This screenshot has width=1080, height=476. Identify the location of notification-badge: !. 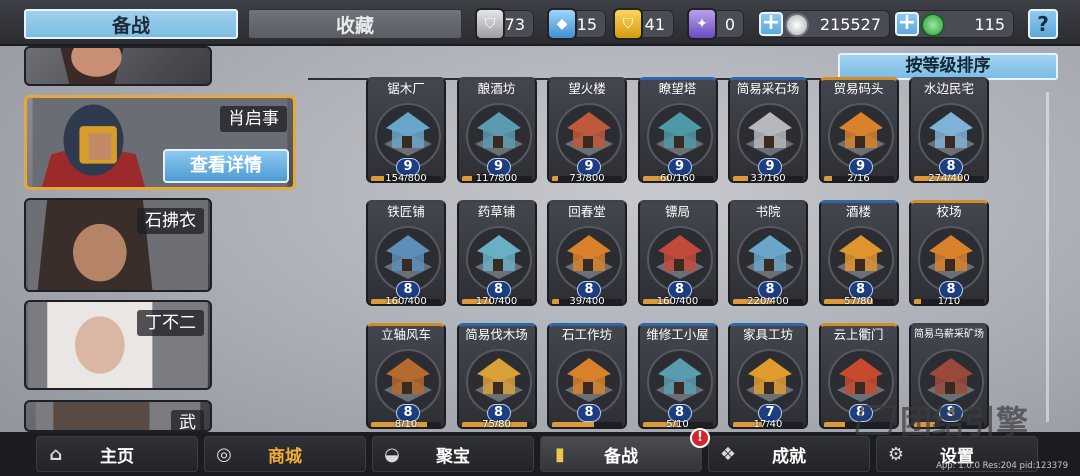
(700, 438).